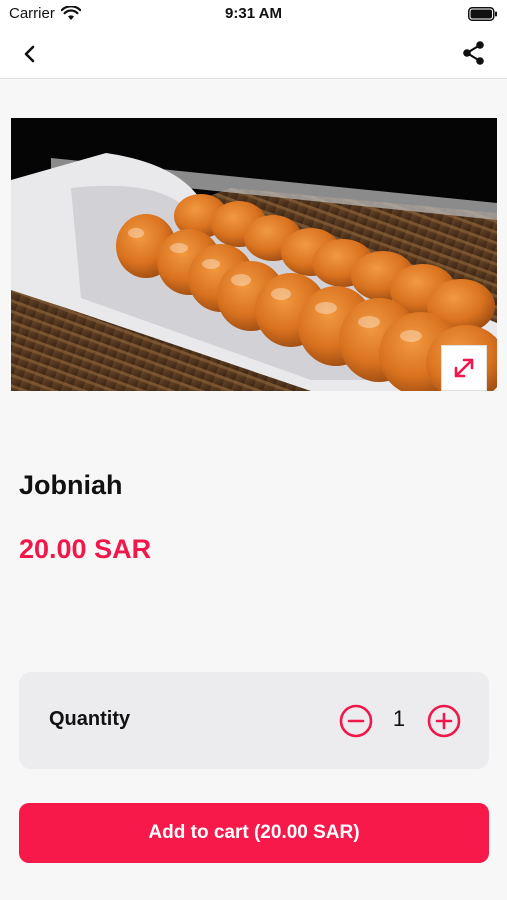  Describe the element at coordinates (71, 485) in the screenshot. I see `product-name: Jobniah` at that location.